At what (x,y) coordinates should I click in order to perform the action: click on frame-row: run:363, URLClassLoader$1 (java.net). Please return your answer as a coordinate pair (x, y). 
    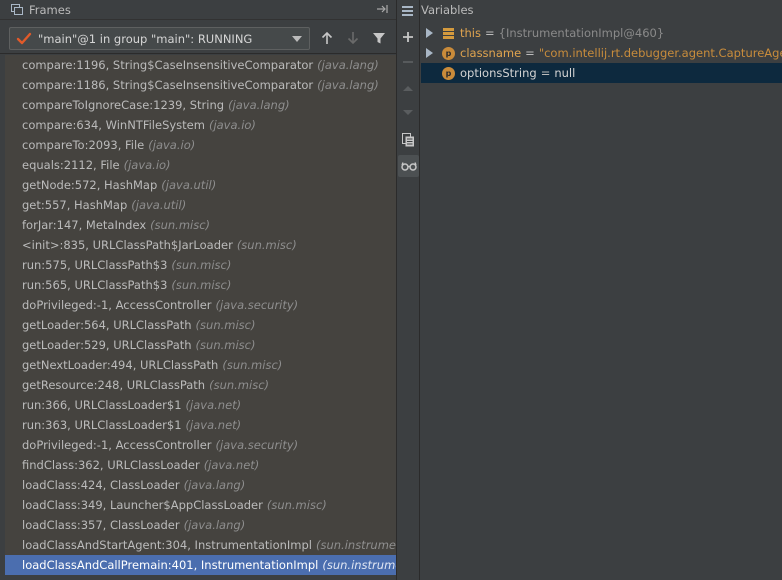
    Looking at the image, I should click on (200, 425).